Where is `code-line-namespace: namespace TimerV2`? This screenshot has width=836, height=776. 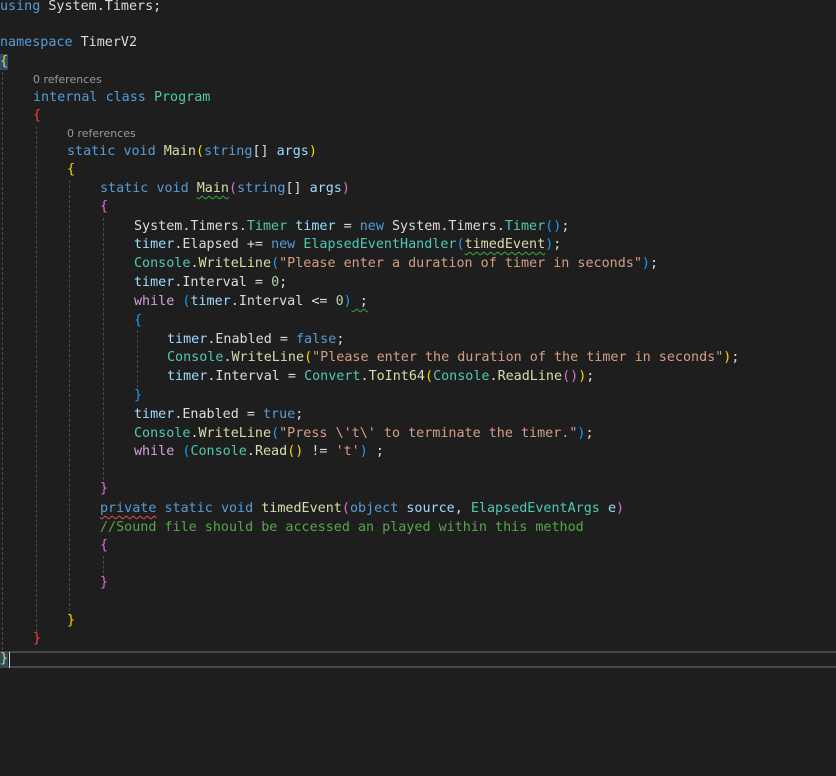 code-line-namespace: namespace TimerV2 is located at coordinates (68, 43).